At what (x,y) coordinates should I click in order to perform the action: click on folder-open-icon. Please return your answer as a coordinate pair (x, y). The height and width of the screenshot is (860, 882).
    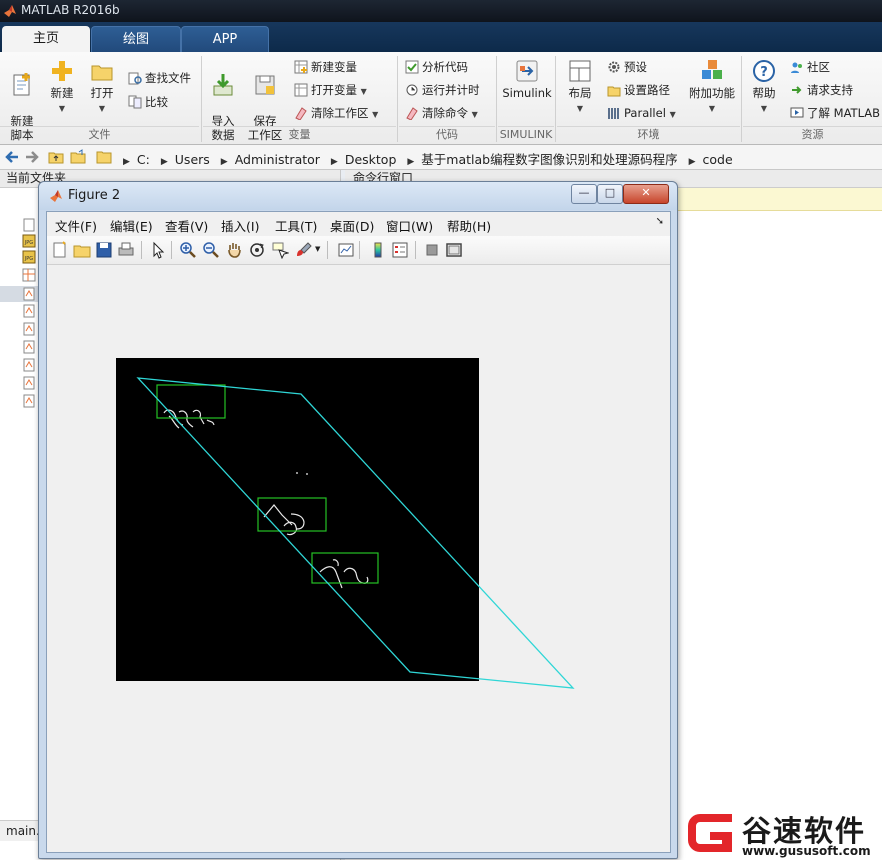
    Looking at the image, I should click on (102, 73).